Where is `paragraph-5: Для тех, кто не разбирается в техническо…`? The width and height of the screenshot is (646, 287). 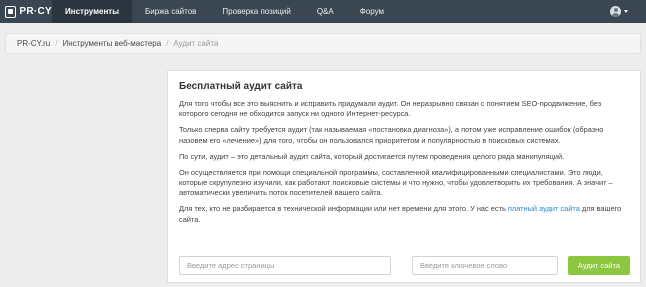 paragraph-5: Для тех, кто не разбирается в техническо… is located at coordinates (404, 214).